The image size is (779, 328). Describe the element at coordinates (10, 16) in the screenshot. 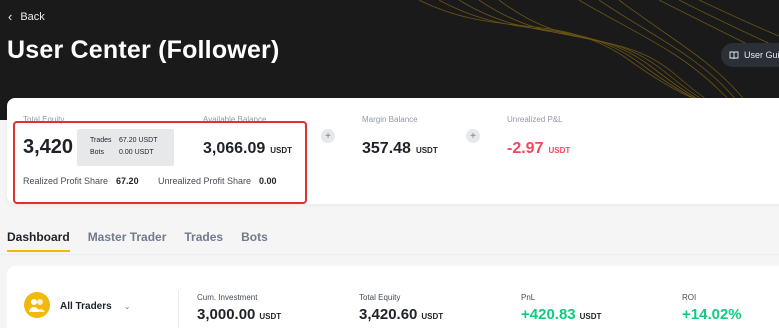

I see `chevron-left-icon: ‹` at that location.